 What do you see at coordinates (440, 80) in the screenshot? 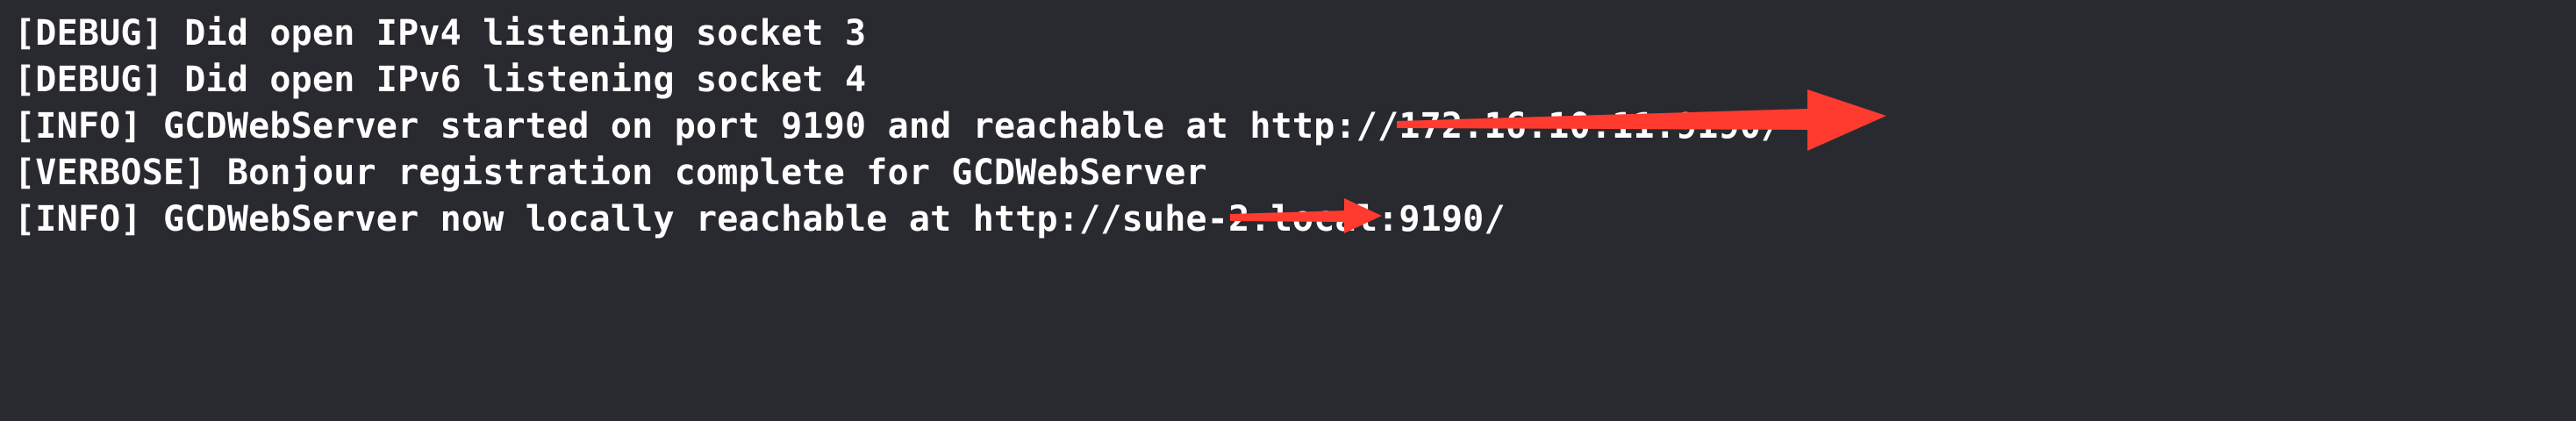
I see `log-line: [DEBUG] Did open IPv6 listening socket 4` at bounding box center [440, 80].